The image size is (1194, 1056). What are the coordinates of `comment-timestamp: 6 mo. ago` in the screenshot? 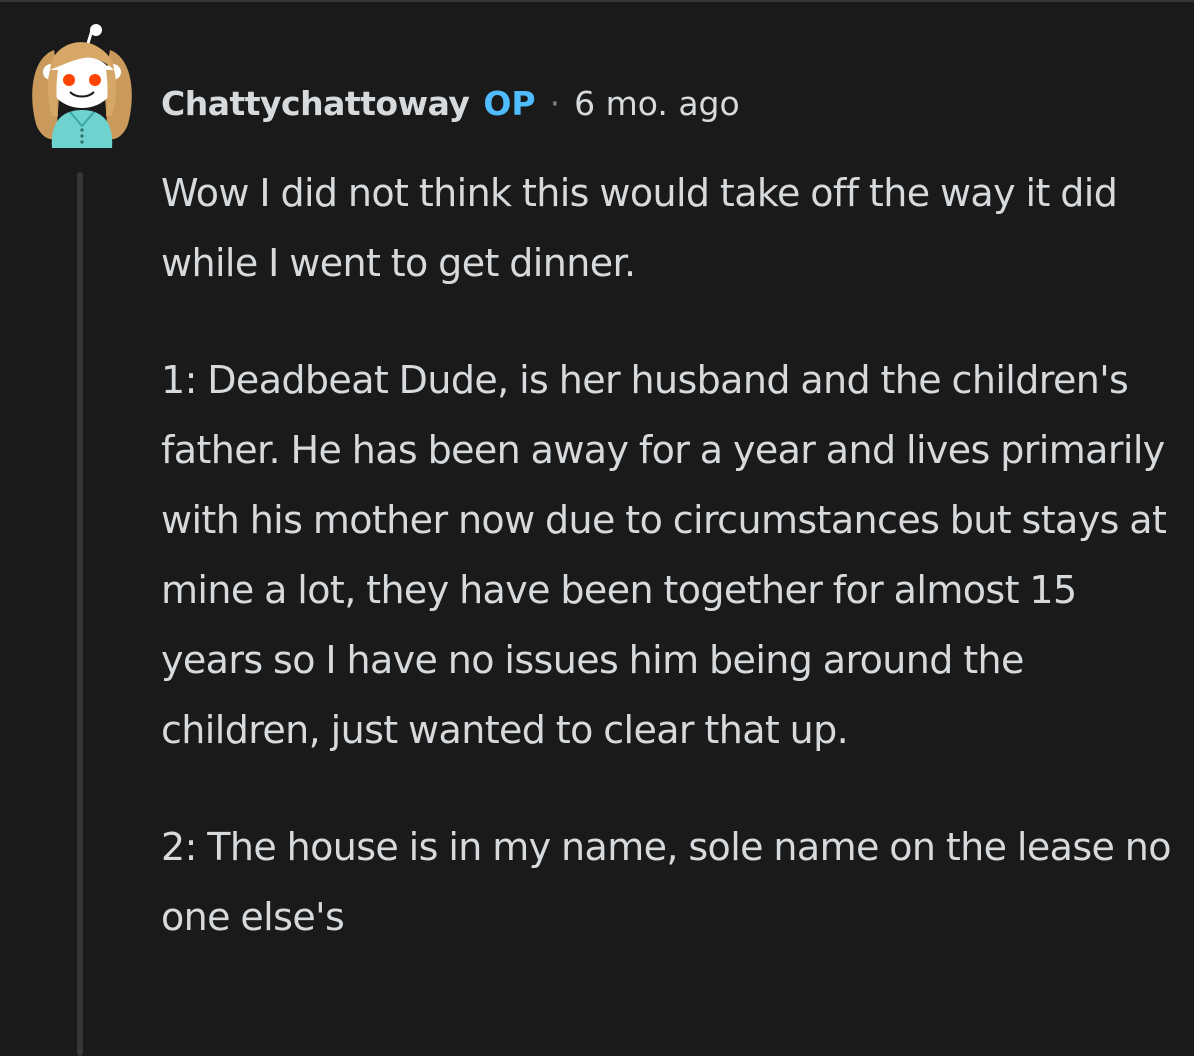 It's located at (657, 103).